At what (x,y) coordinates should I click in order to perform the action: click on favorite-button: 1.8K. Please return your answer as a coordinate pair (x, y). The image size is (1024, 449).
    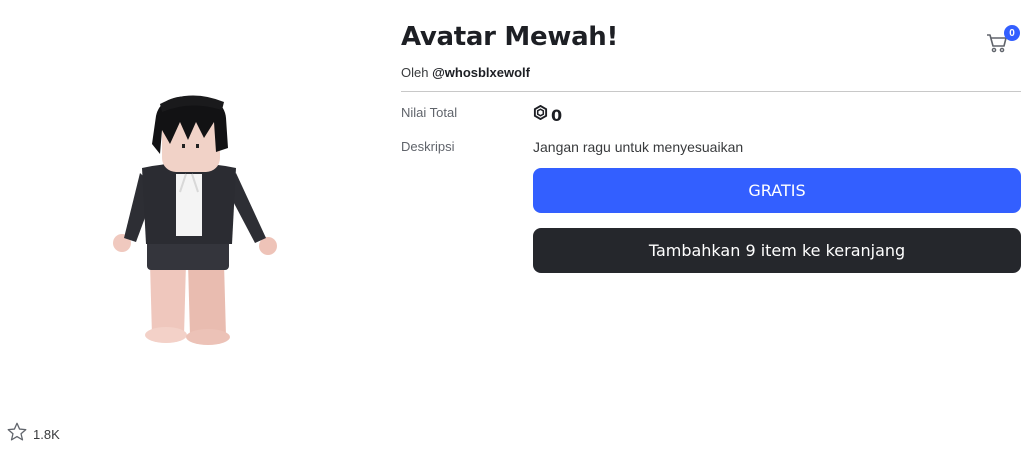
    Looking at the image, I should click on (33, 434).